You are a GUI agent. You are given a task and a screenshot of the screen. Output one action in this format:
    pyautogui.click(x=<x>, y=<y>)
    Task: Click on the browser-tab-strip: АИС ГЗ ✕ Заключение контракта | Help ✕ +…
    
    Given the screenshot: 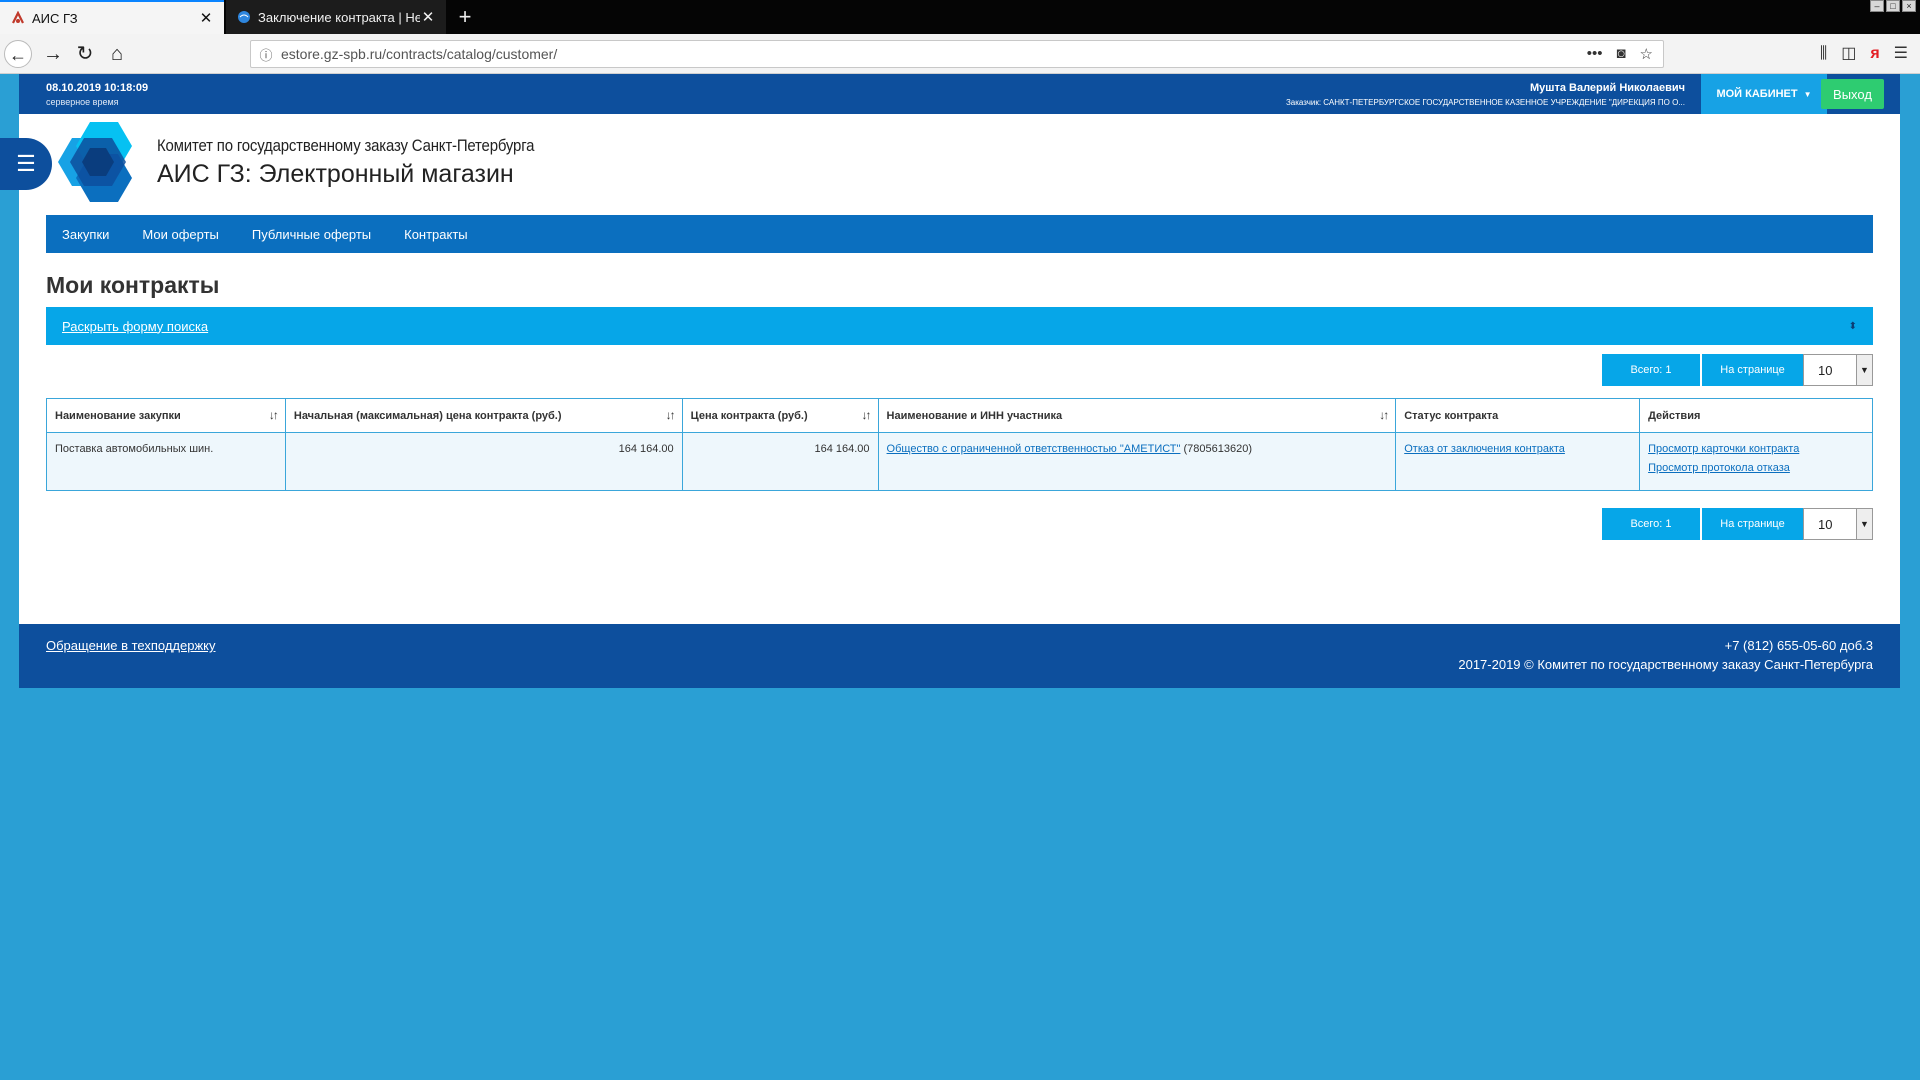 What is the action you would take?
    pyautogui.click(x=960, y=17)
    